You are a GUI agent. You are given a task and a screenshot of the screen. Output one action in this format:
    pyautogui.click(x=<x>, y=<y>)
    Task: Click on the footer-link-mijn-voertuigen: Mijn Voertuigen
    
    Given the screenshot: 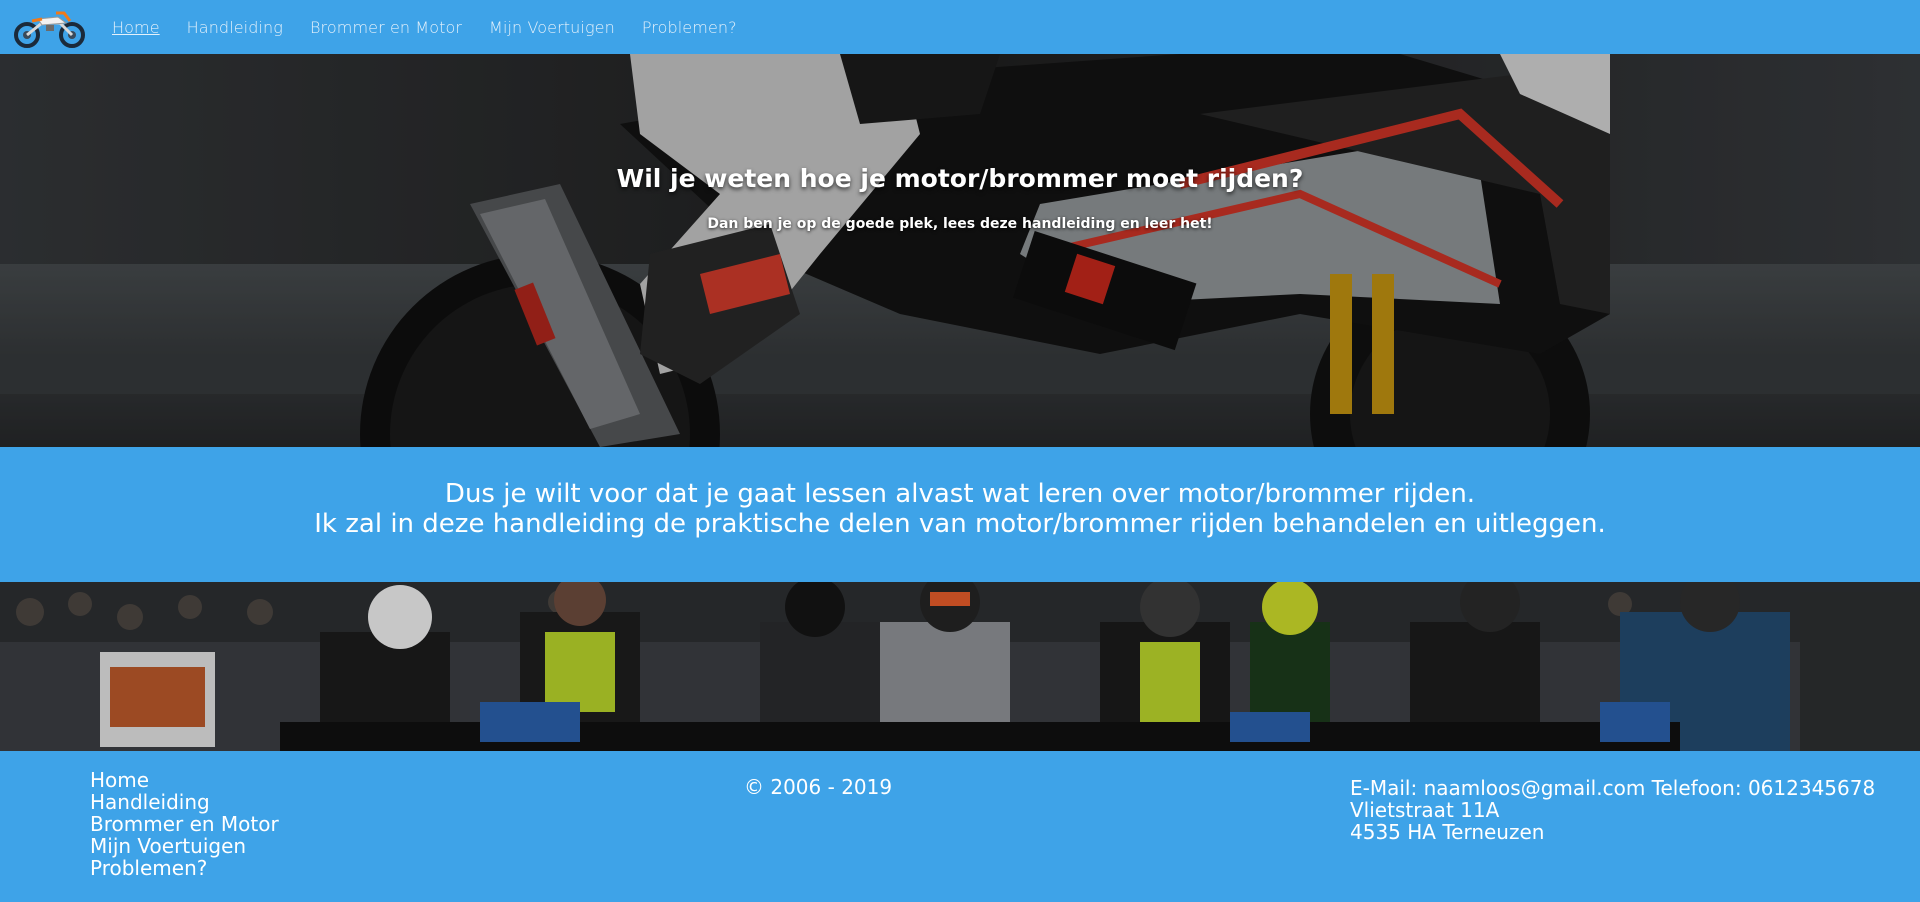 What is the action you would take?
    pyautogui.click(x=184, y=846)
    